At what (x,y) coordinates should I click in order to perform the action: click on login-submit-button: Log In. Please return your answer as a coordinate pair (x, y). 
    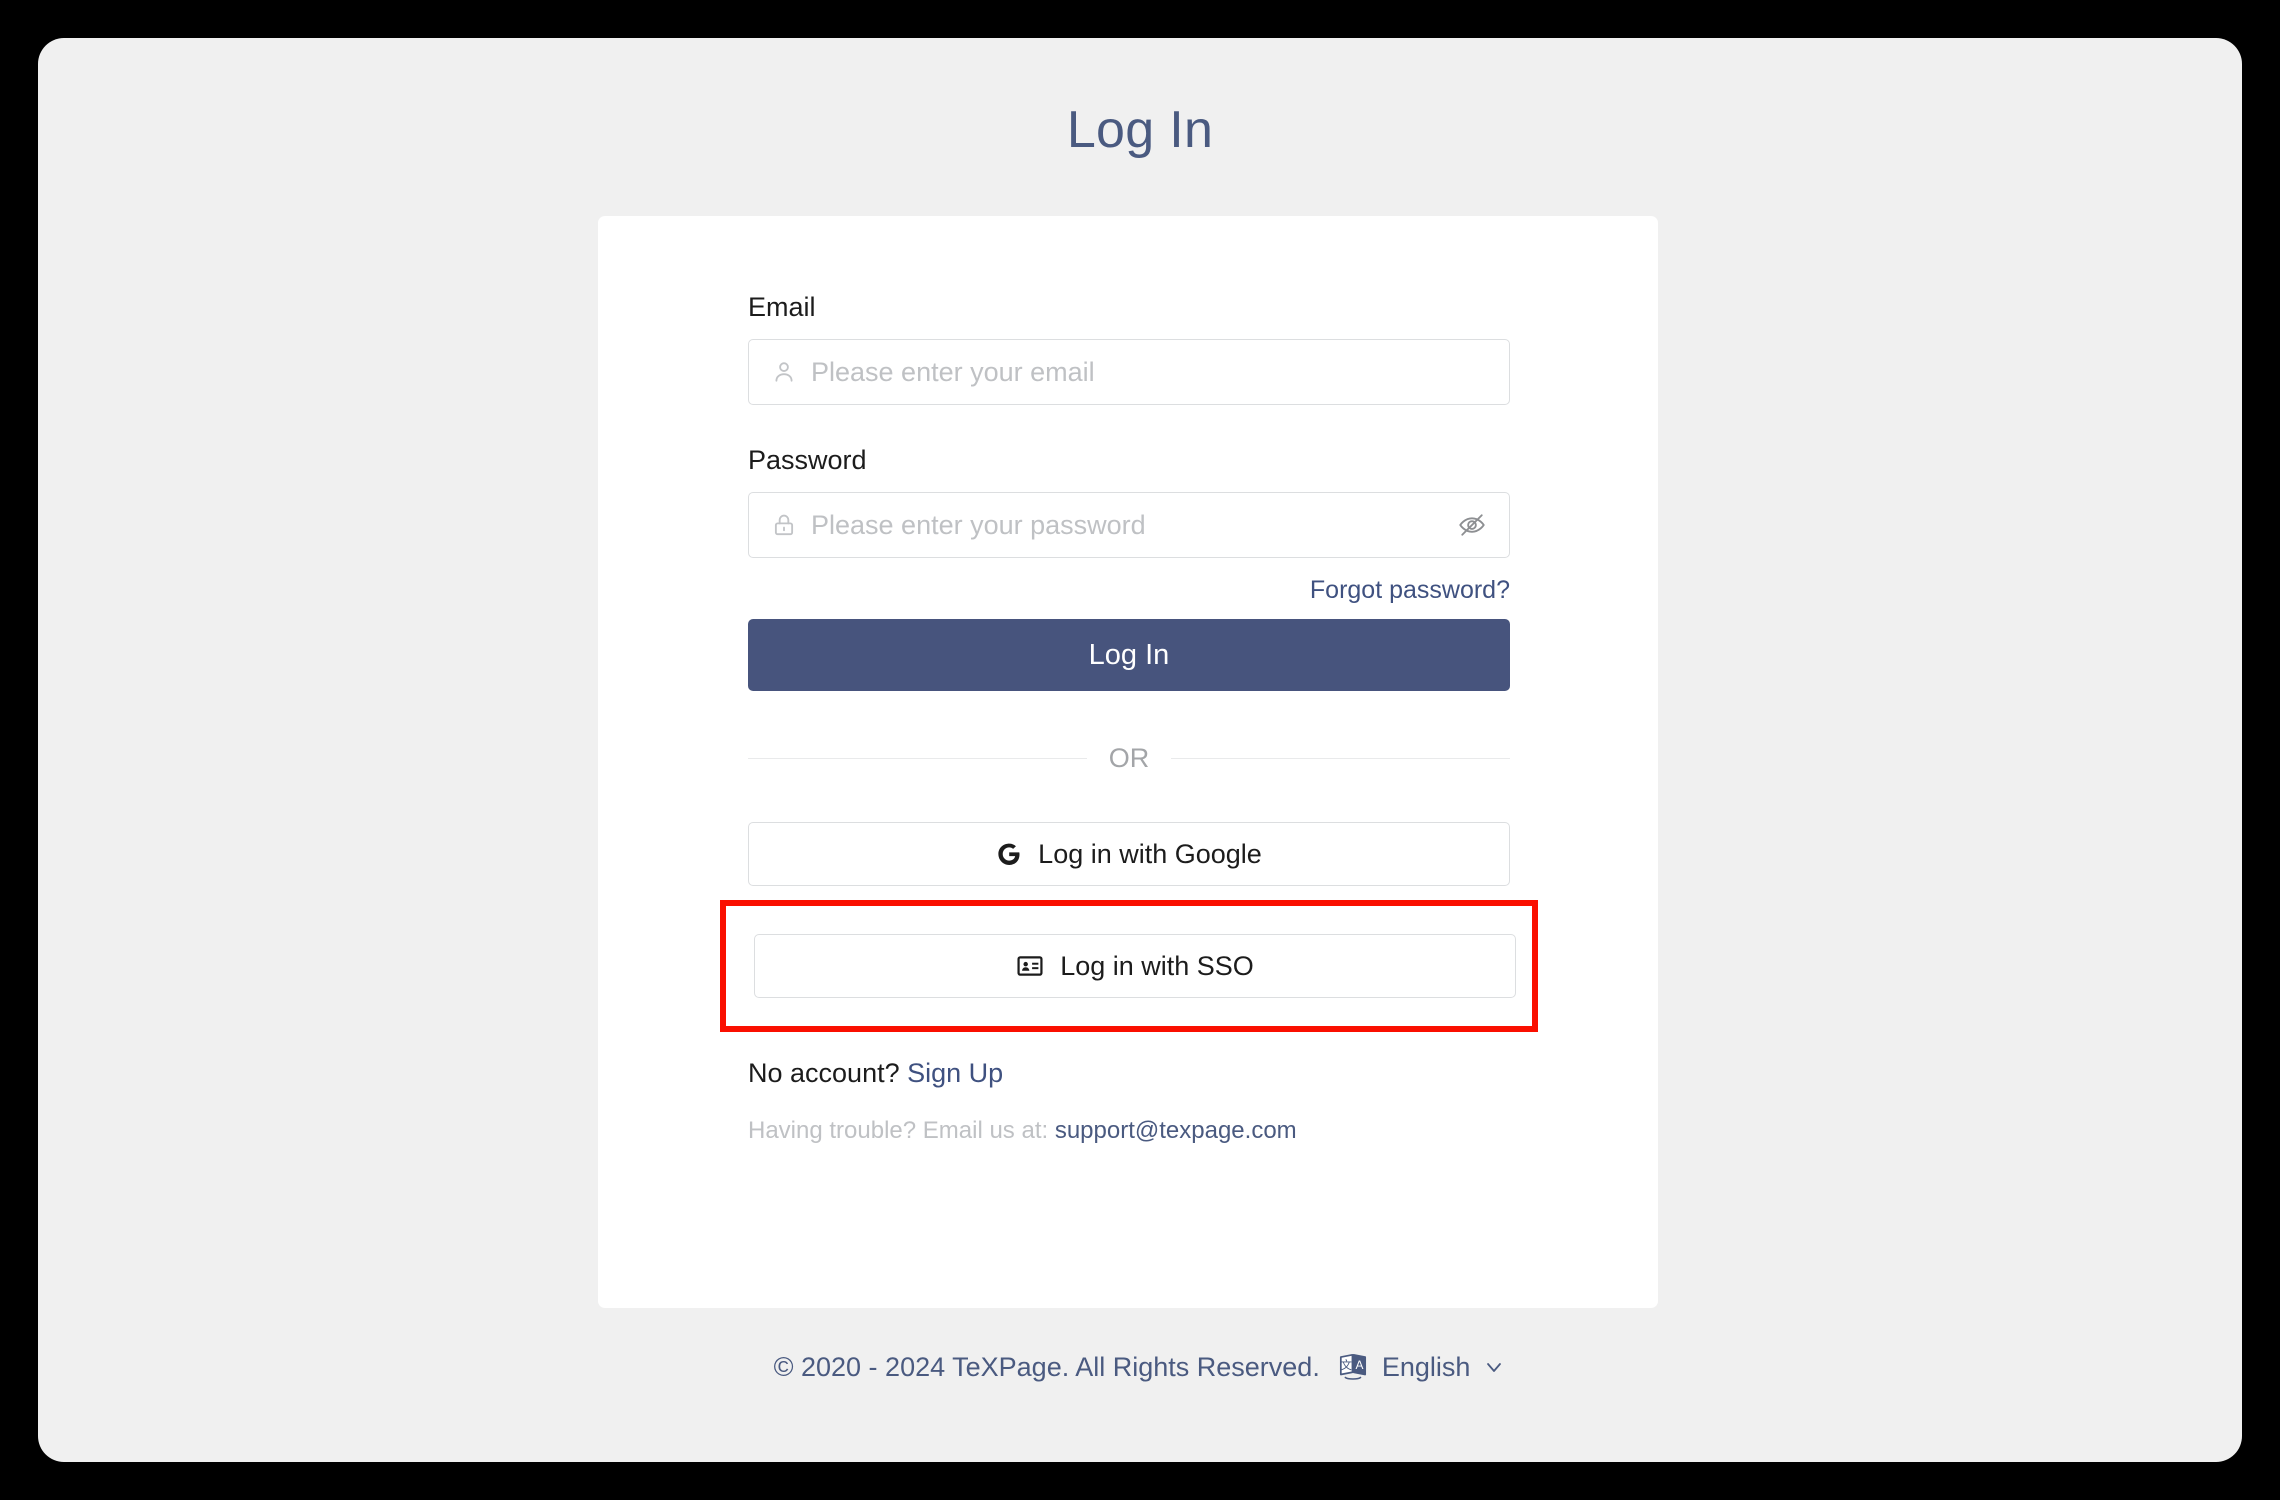
    Looking at the image, I should click on (1129, 655).